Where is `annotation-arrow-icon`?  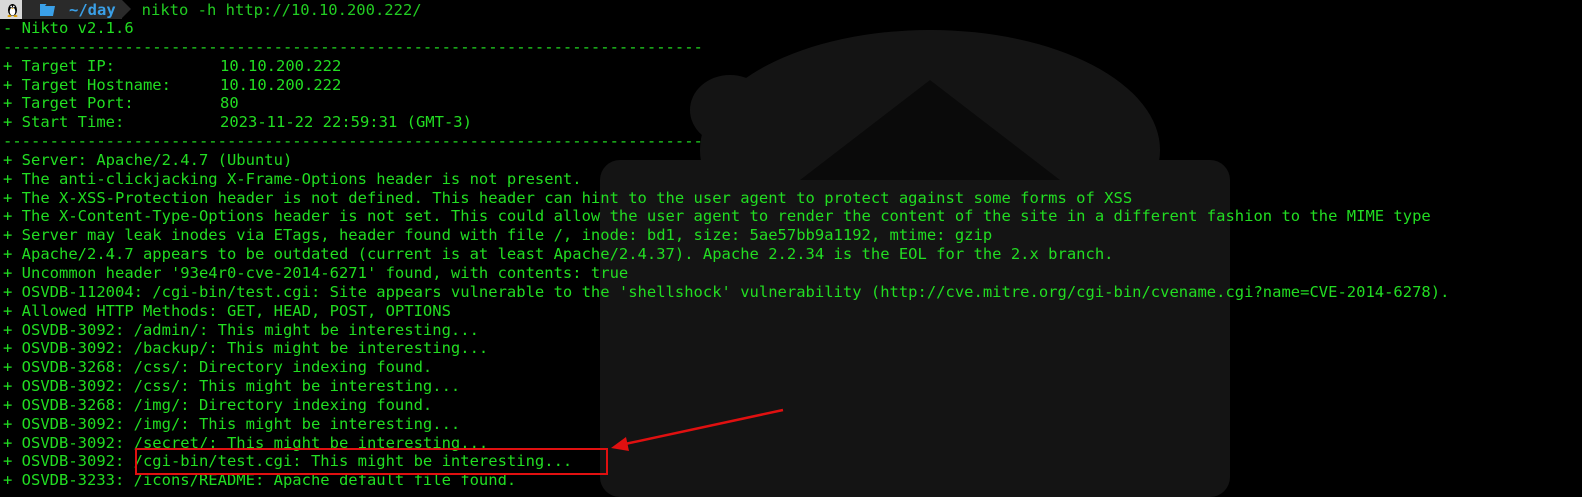
annotation-arrow-icon is located at coordinates (697, 429).